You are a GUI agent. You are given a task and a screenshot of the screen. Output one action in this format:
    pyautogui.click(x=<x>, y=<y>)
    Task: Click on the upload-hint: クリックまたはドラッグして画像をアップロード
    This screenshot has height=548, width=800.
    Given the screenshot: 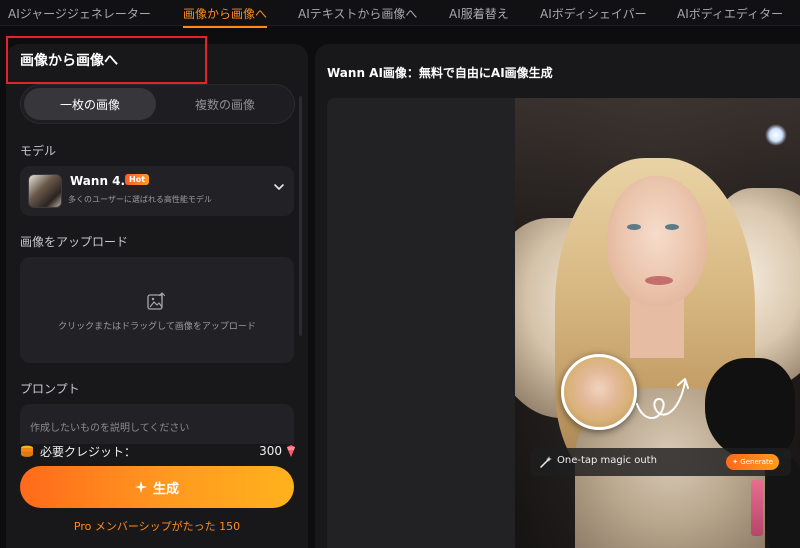 What is the action you would take?
    pyautogui.click(x=157, y=327)
    